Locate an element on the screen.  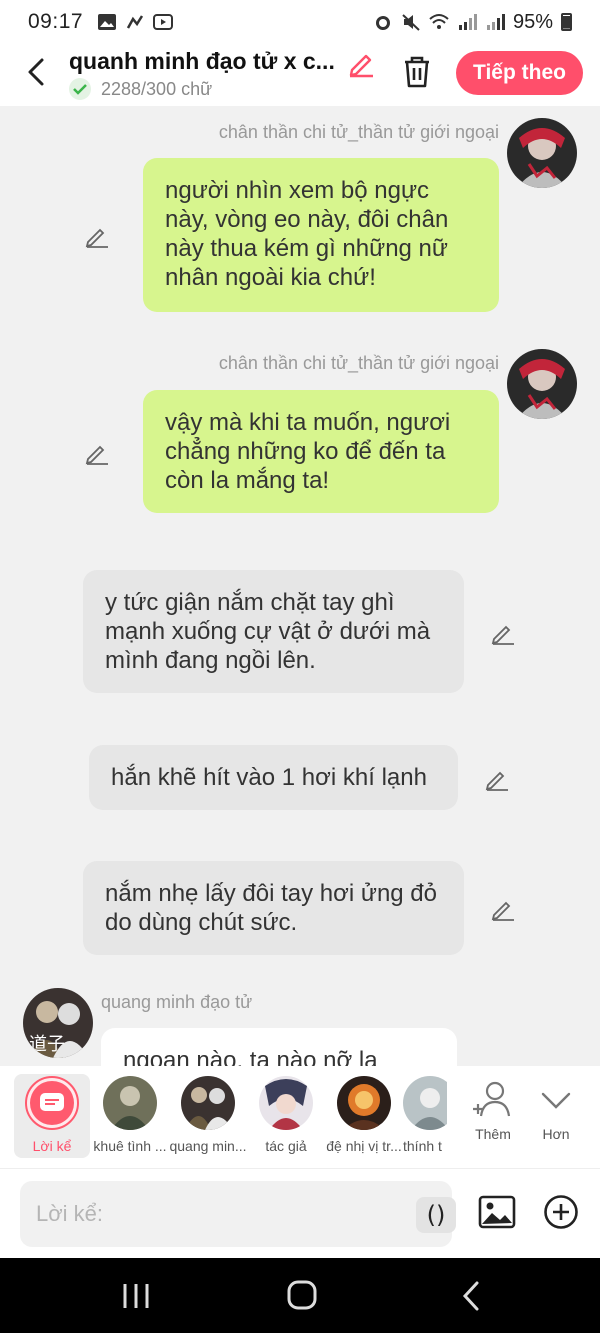
composer: () is located at coordinates (300, 1213).